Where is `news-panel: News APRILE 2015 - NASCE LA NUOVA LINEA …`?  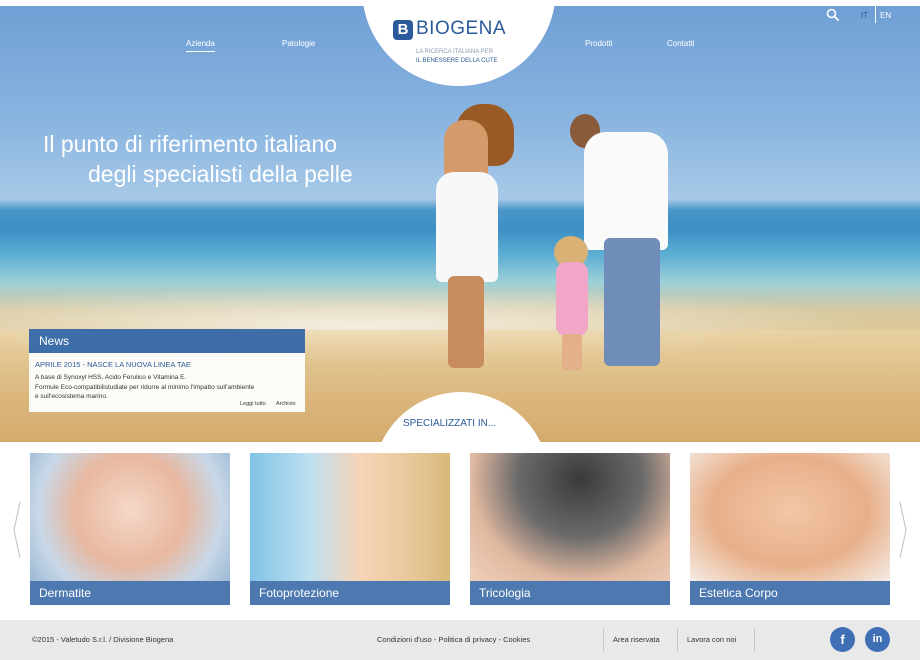
news-panel: News APRILE 2015 - NASCE LA NUOVA LINEA … is located at coordinates (167, 370).